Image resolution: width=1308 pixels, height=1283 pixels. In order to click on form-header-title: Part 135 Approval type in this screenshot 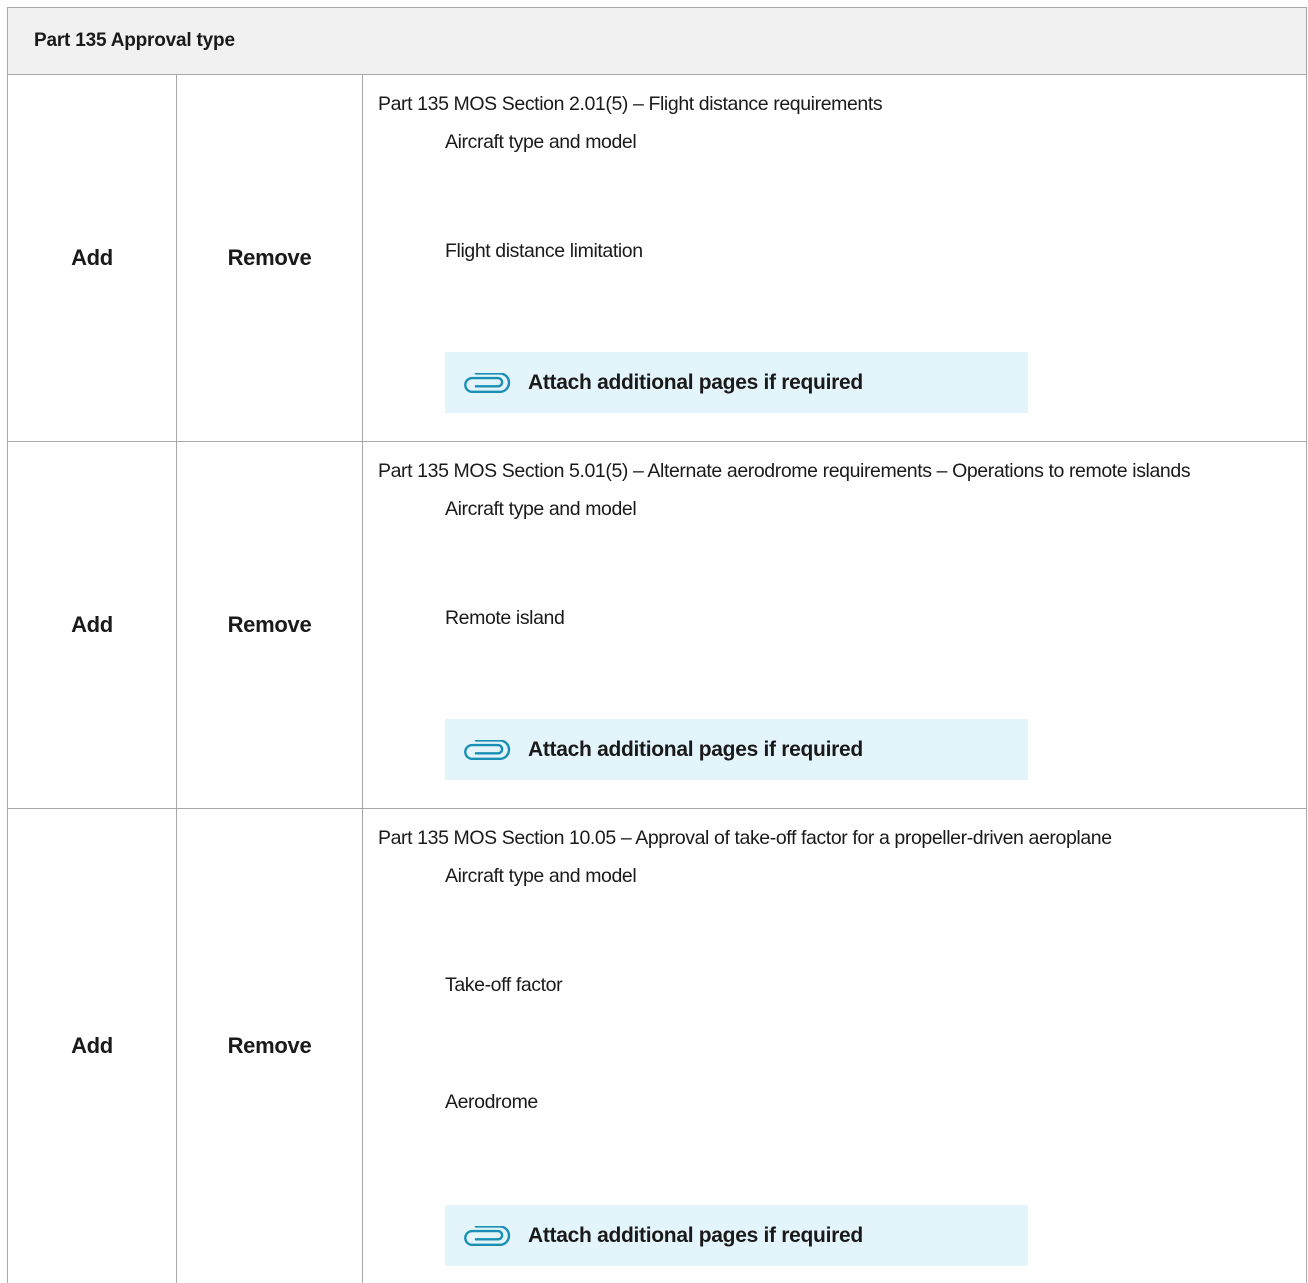, I will do `click(134, 40)`.